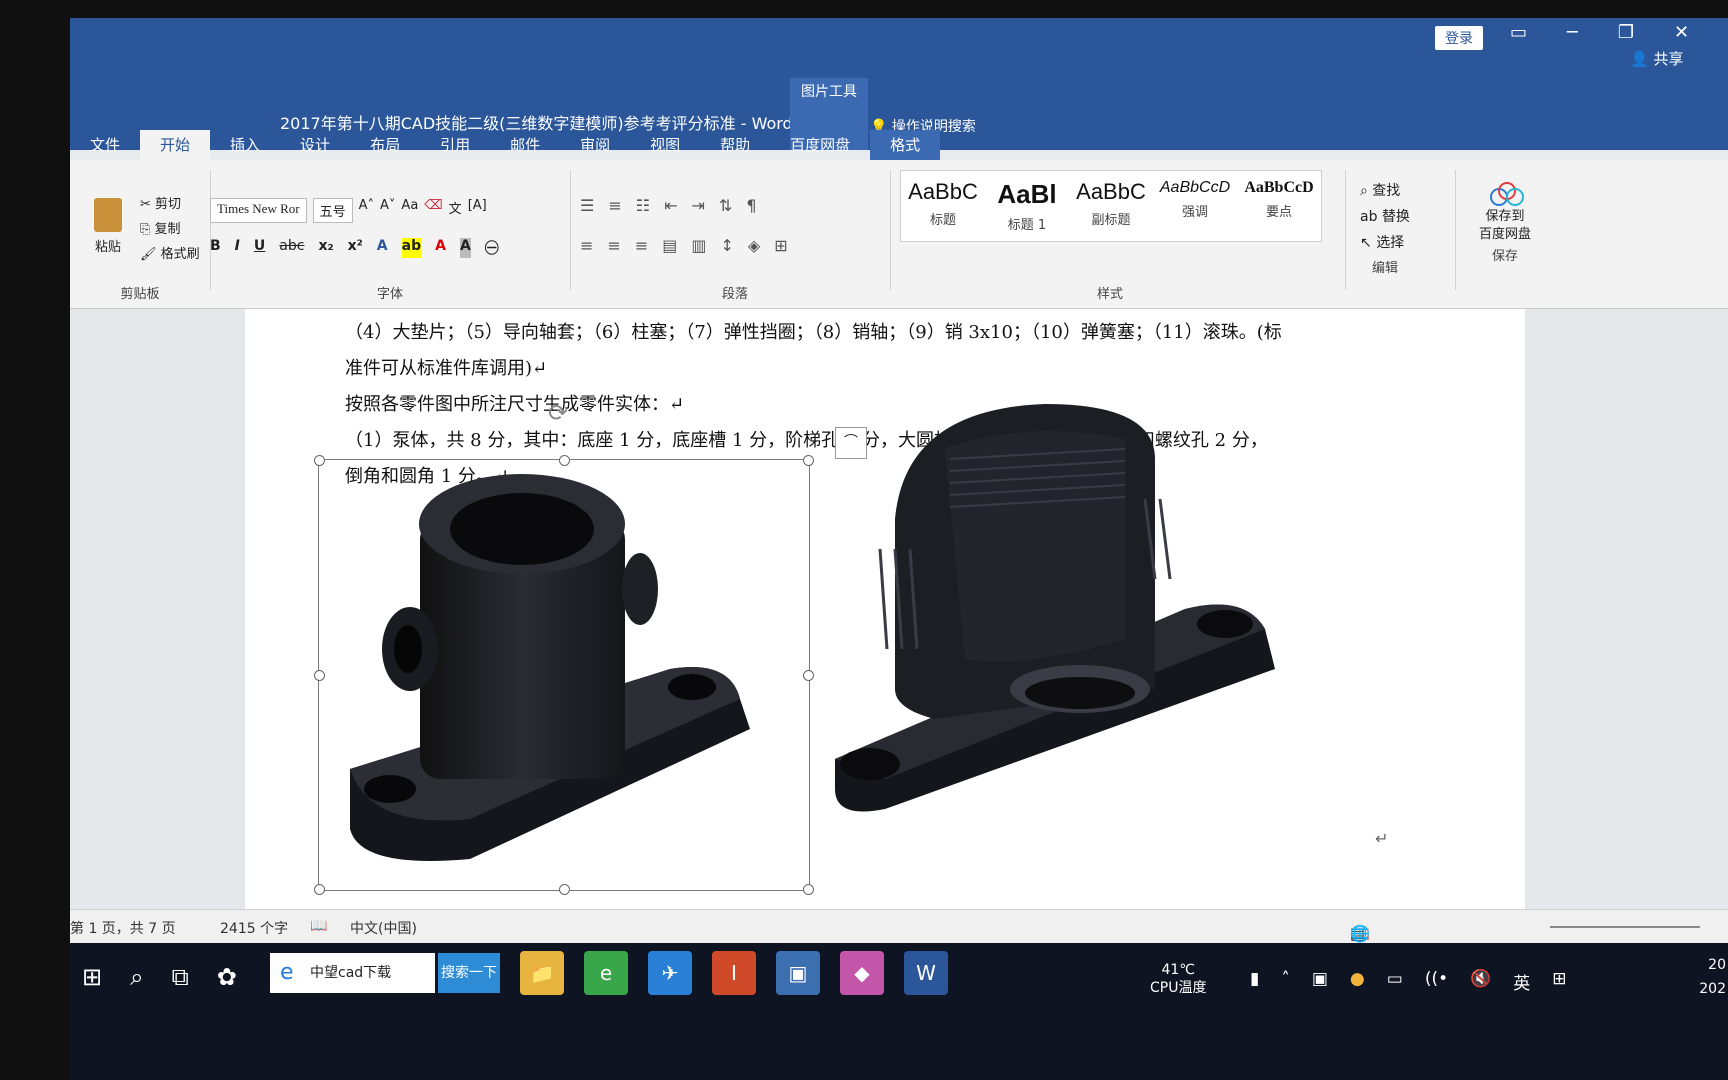  Describe the element at coordinates (926, 973) in the screenshot. I see `word-icon: W` at that location.